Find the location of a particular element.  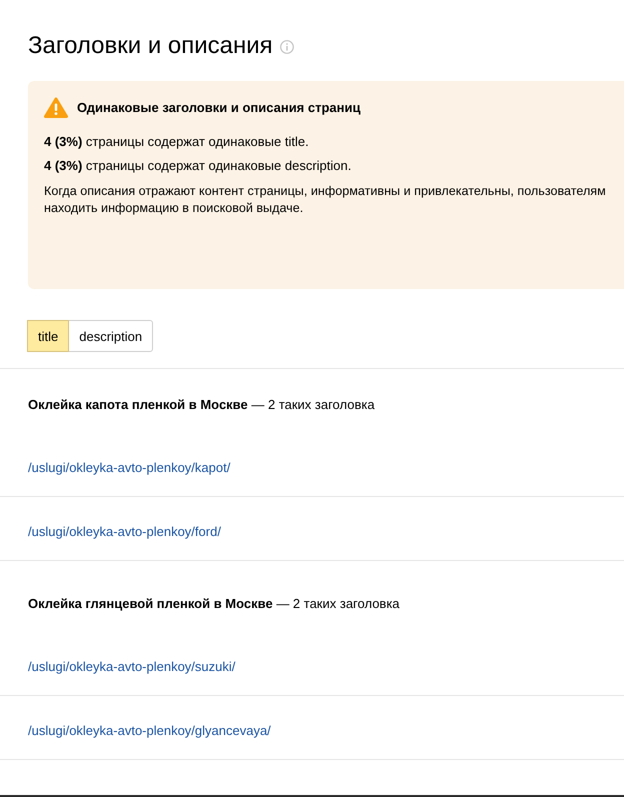

tab: title is located at coordinates (48, 336).